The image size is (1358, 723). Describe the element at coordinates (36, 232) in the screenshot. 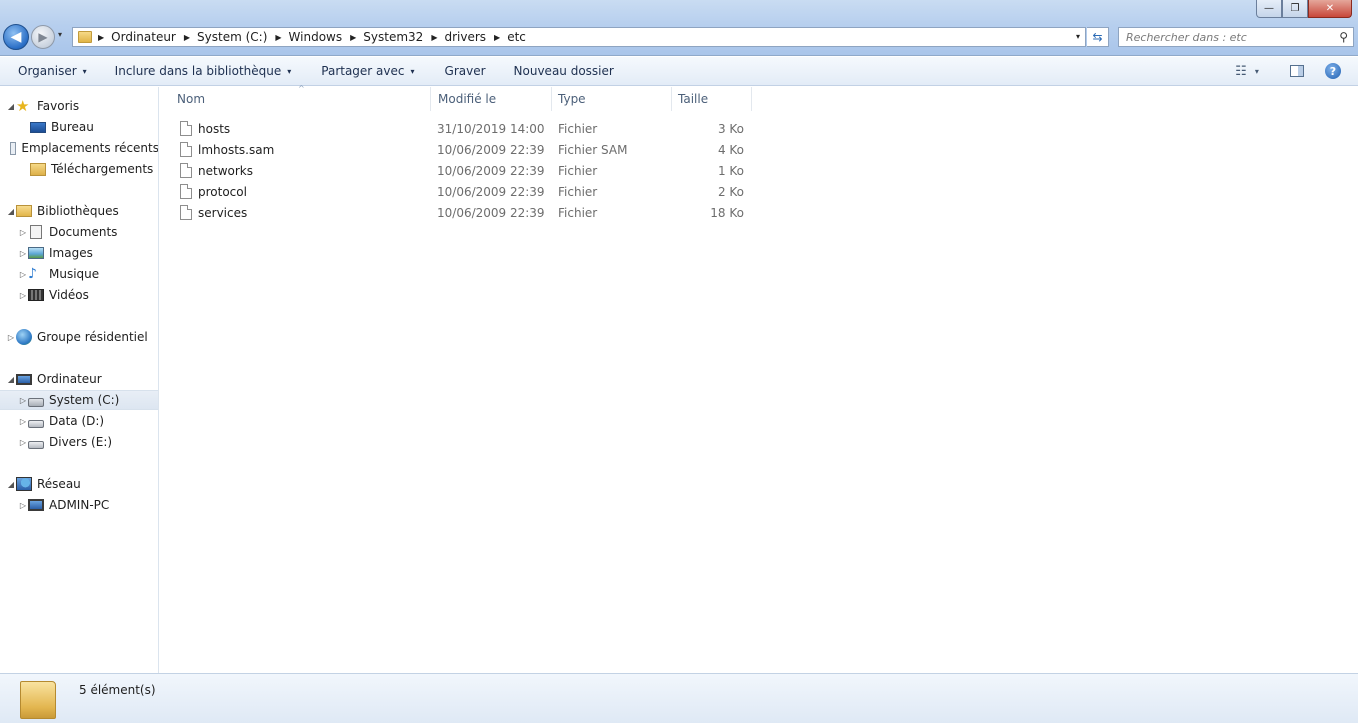

I see `documents-icon` at that location.